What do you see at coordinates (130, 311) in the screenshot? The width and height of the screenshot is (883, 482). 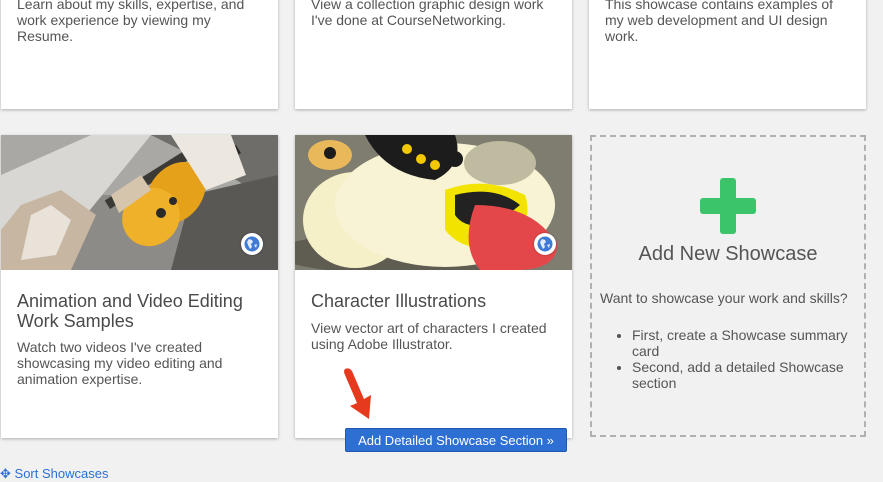 I see `card-title: Animation and Video Editing Work Samples` at bounding box center [130, 311].